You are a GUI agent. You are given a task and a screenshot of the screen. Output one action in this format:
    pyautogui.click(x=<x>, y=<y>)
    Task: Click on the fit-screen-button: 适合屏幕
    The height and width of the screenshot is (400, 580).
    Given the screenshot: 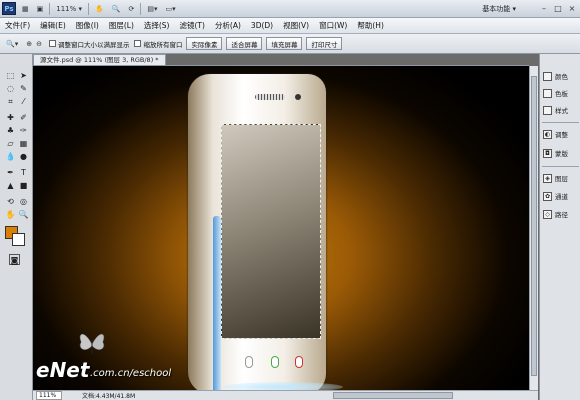 What is the action you would take?
    pyautogui.click(x=244, y=43)
    